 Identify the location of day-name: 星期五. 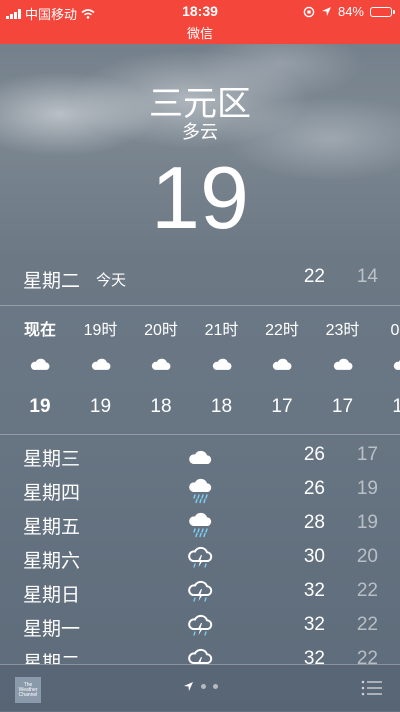
(52, 527).